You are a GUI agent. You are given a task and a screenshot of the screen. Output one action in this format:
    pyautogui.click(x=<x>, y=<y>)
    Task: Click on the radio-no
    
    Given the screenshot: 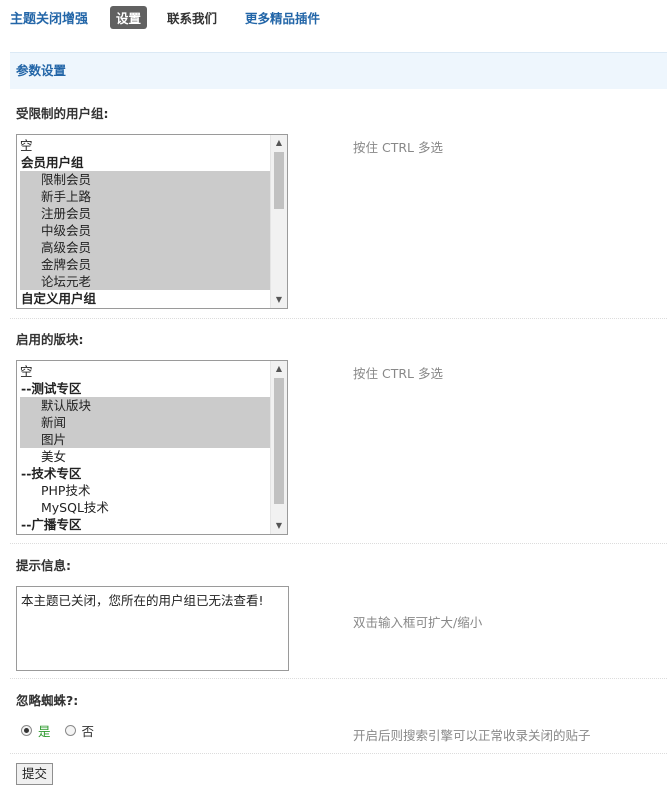 What is the action you would take?
    pyautogui.click(x=70, y=730)
    